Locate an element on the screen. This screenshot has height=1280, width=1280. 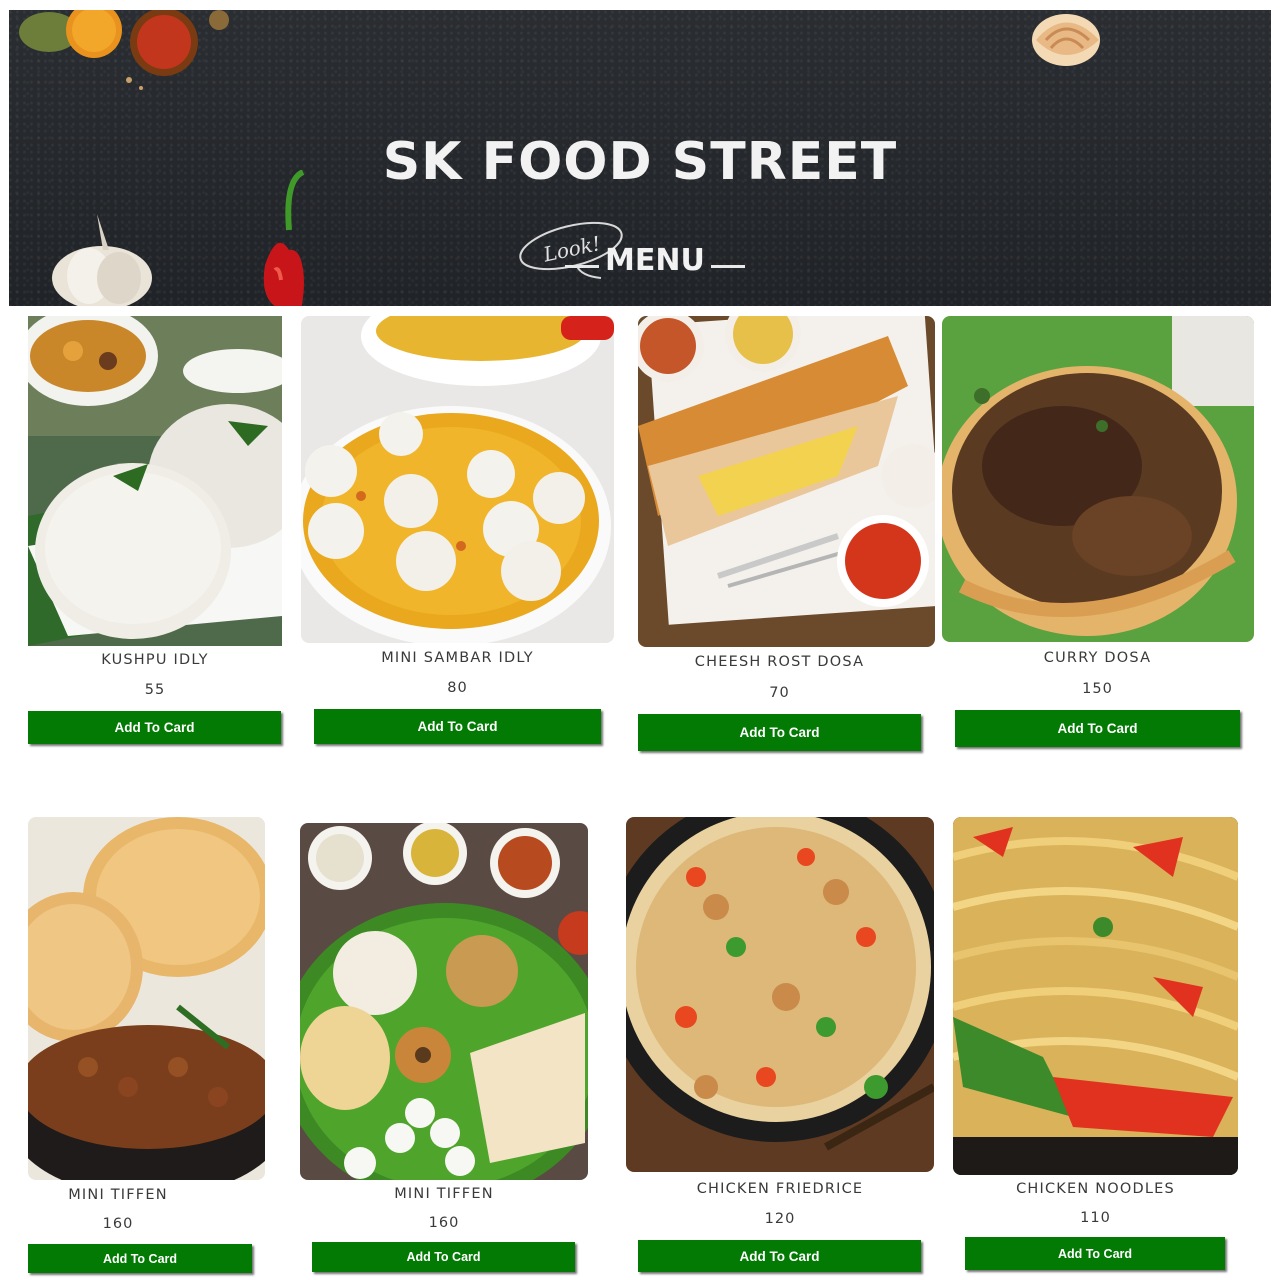
food-name: CHICKEN NOODLES is located at coordinates (1095, 1189).